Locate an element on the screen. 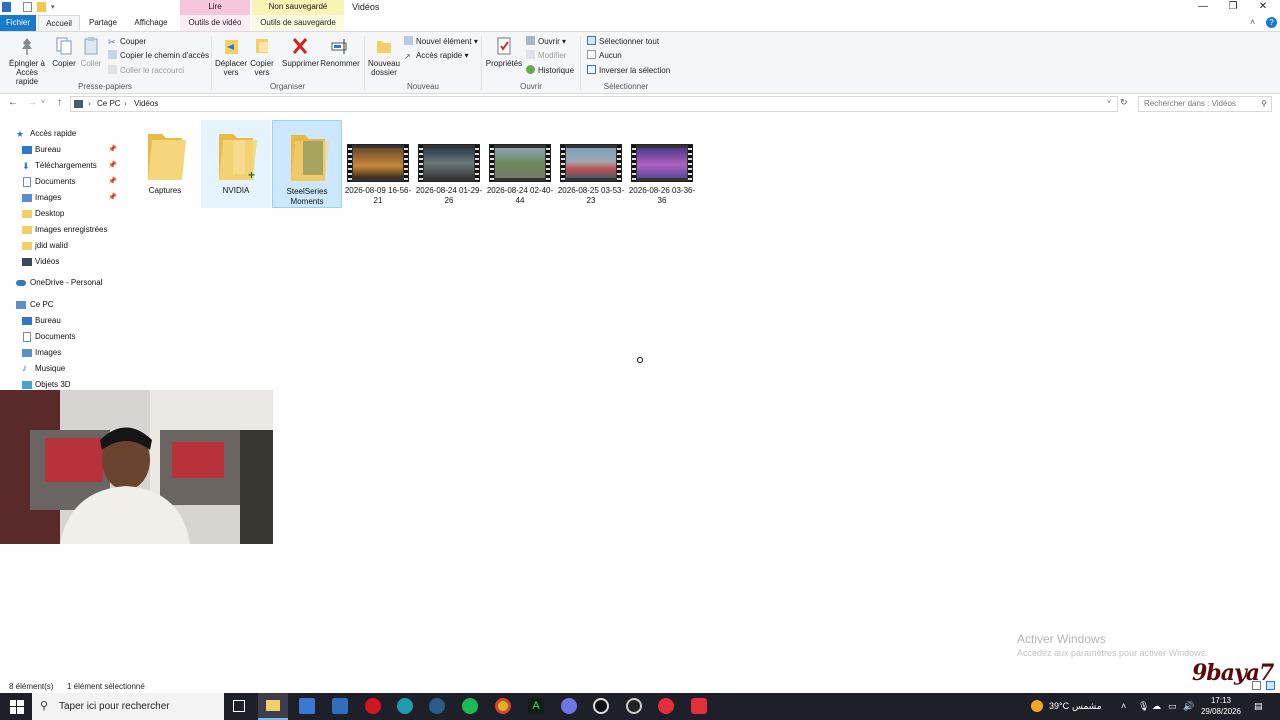 This screenshot has height=720, width=1280. delete-button: Supprimer is located at coordinates (300, 52).